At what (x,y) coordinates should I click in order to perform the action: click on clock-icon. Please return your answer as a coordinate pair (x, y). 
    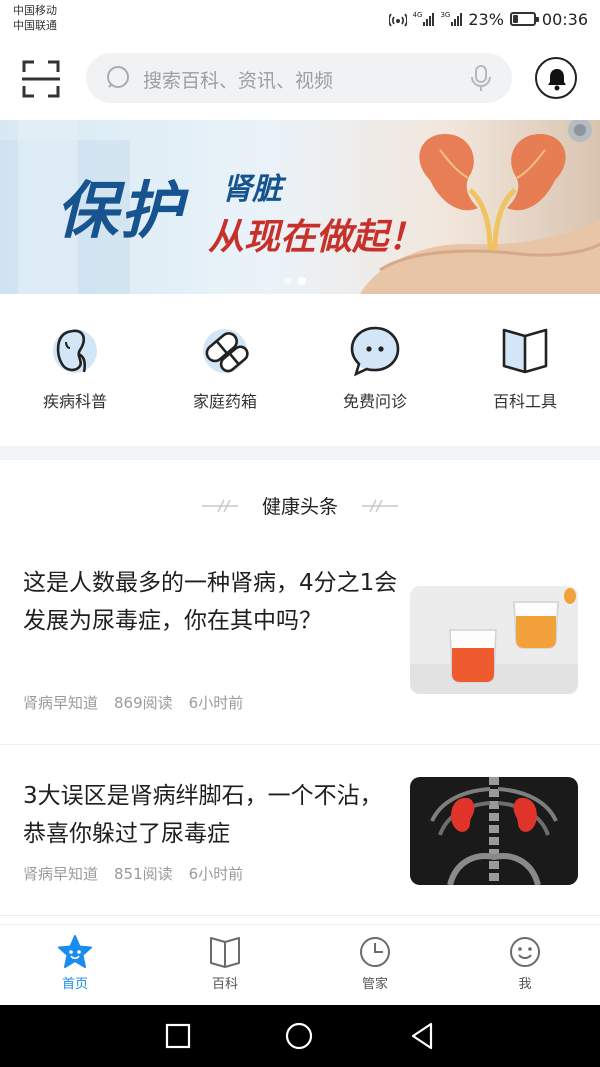
    Looking at the image, I should click on (375, 952).